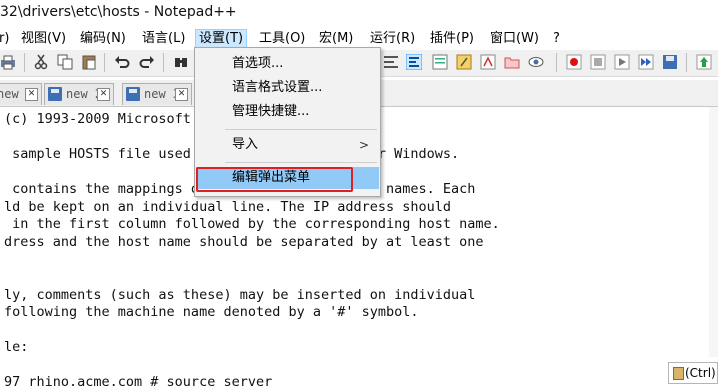 This screenshot has height=391, width=718. Describe the element at coordinates (414, 62) in the screenshot. I see `indent-guide-icon` at that location.